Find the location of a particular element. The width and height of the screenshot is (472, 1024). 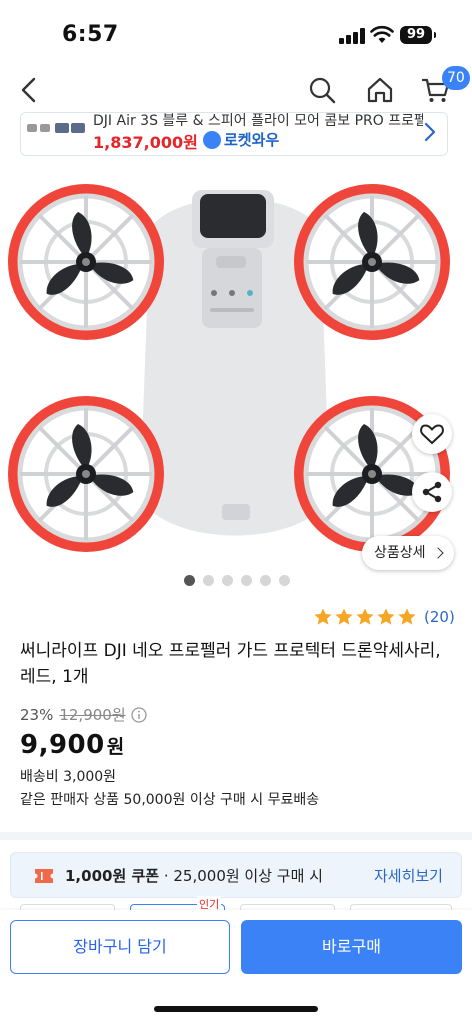

add-to-cart-button: 장바구니 담기 is located at coordinates (120, 947).